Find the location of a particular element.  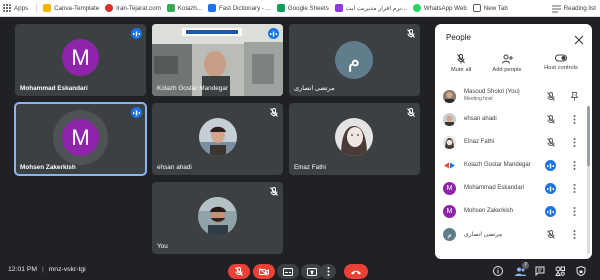

bookmark-canva: Canva-Template is located at coordinates (71, 8).